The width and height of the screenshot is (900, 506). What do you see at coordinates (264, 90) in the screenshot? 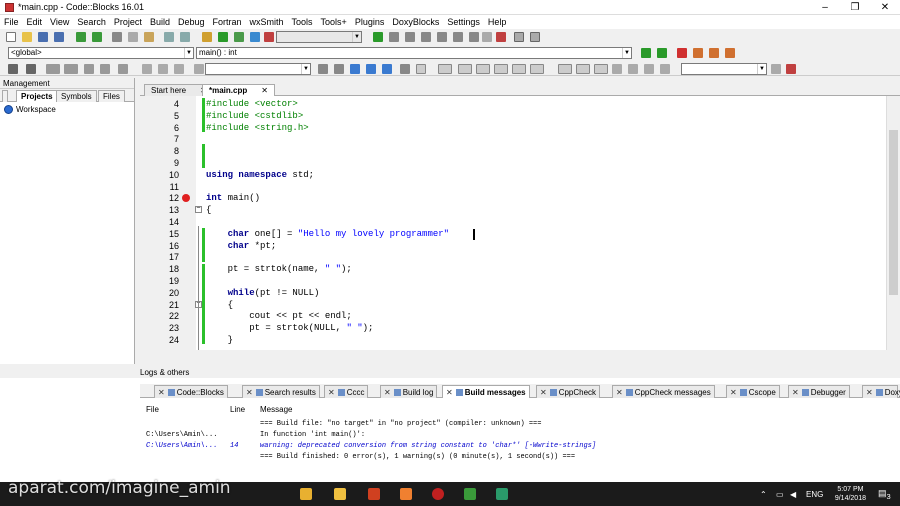
I see `close-tab-icon: ✕` at bounding box center [264, 90].